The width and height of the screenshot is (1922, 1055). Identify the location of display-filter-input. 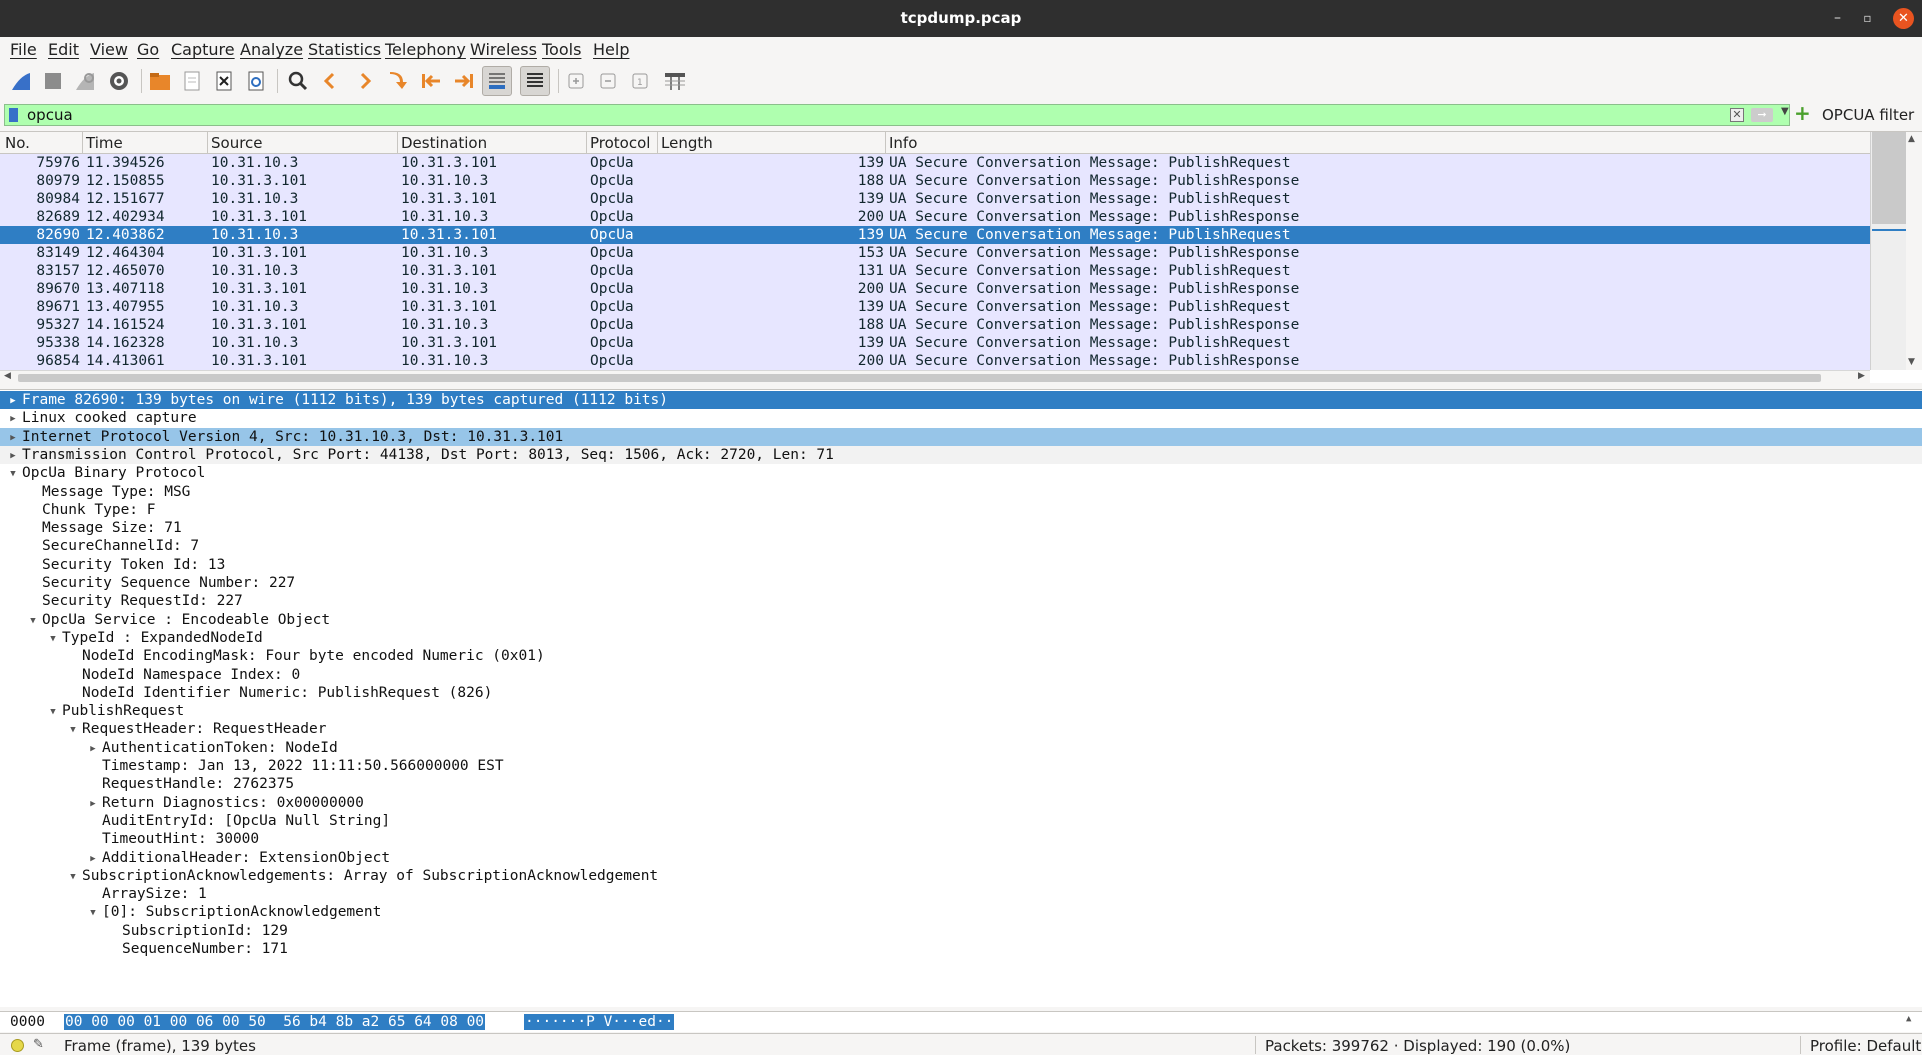
(877, 115).